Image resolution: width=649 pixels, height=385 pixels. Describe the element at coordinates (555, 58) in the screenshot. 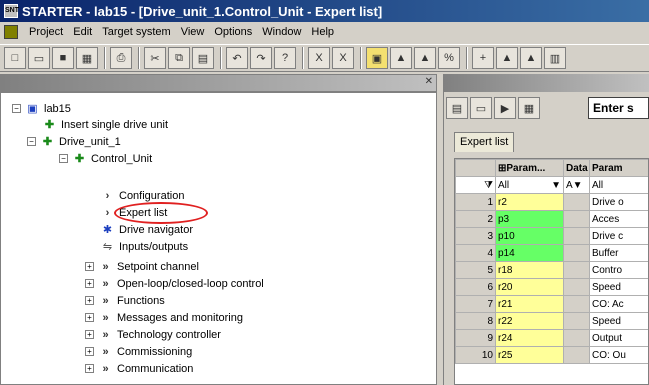

I see `compare-icon: ▥` at that location.